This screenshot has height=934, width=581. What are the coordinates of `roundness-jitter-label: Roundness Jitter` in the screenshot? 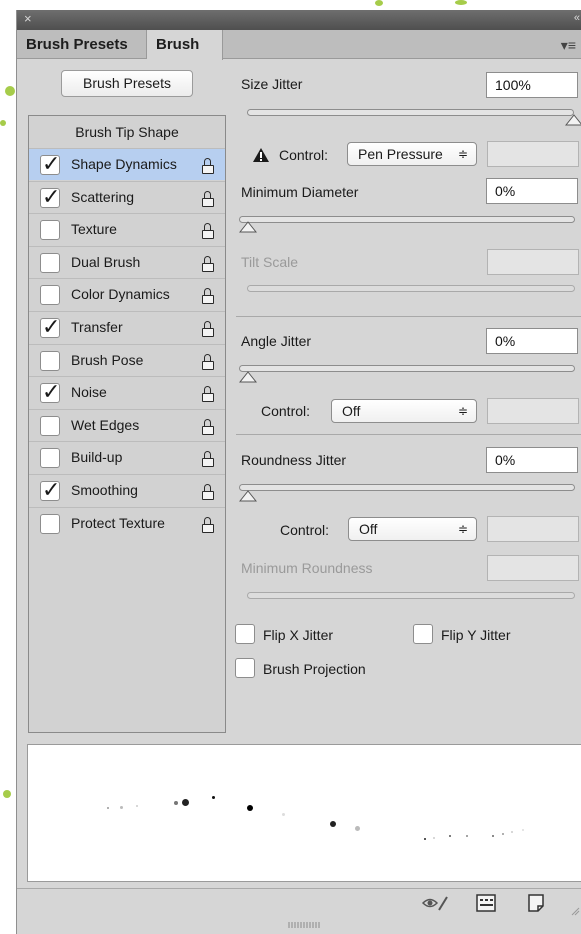 It's located at (294, 460).